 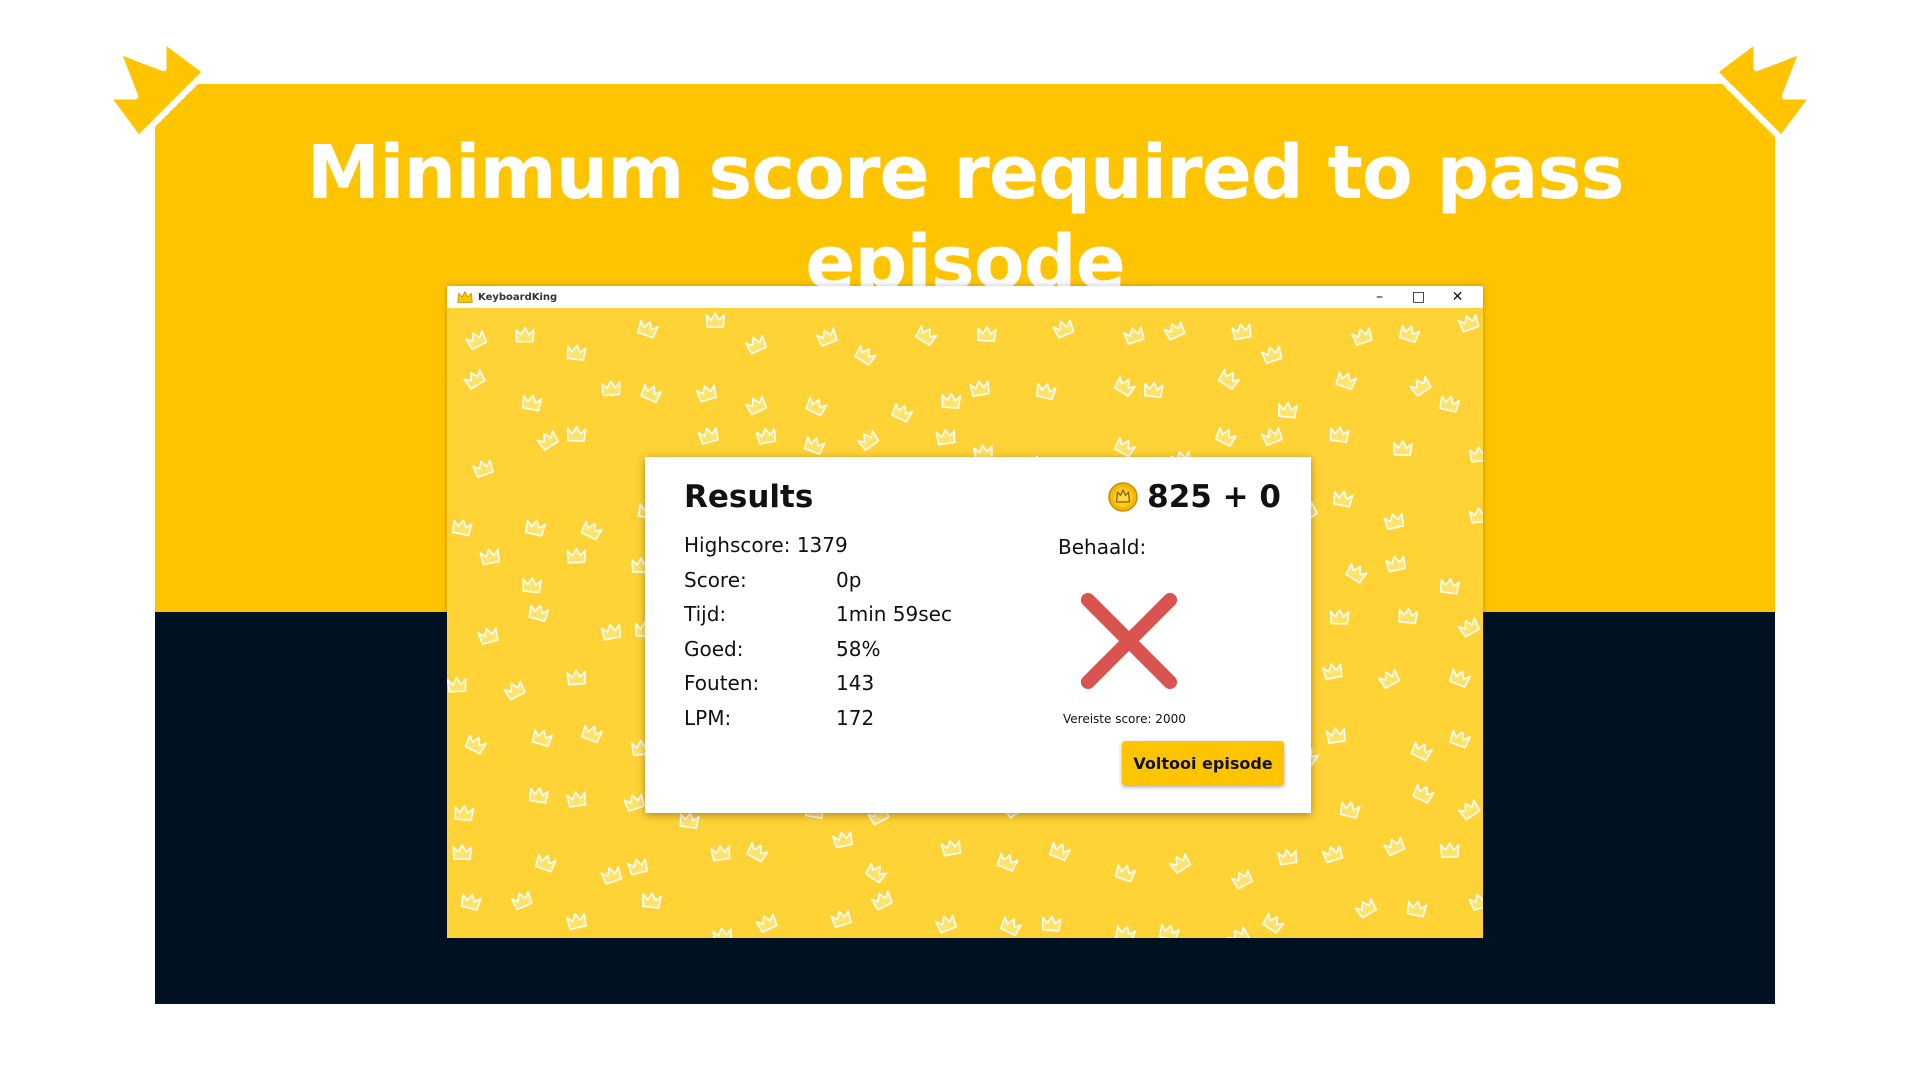 What do you see at coordinates (1214, 497) in the screenshot?
I see `coin-total: 825 + 0` at bounding box center [1214, 497].